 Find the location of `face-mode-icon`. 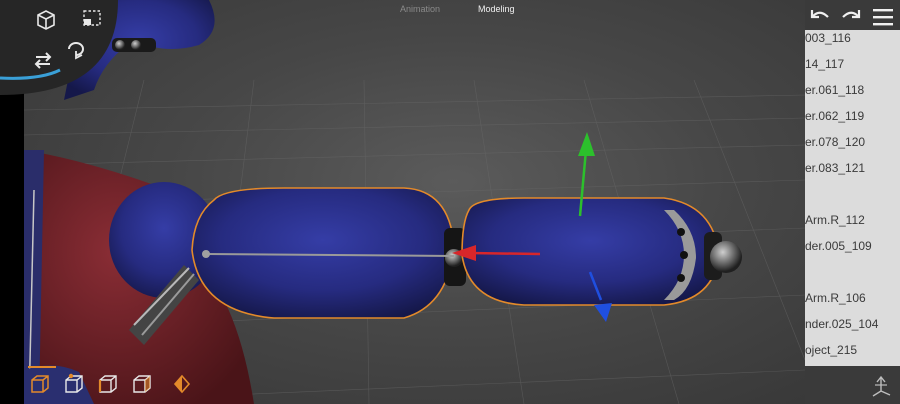

face-mode-icon is located at coordinates (142, 384).